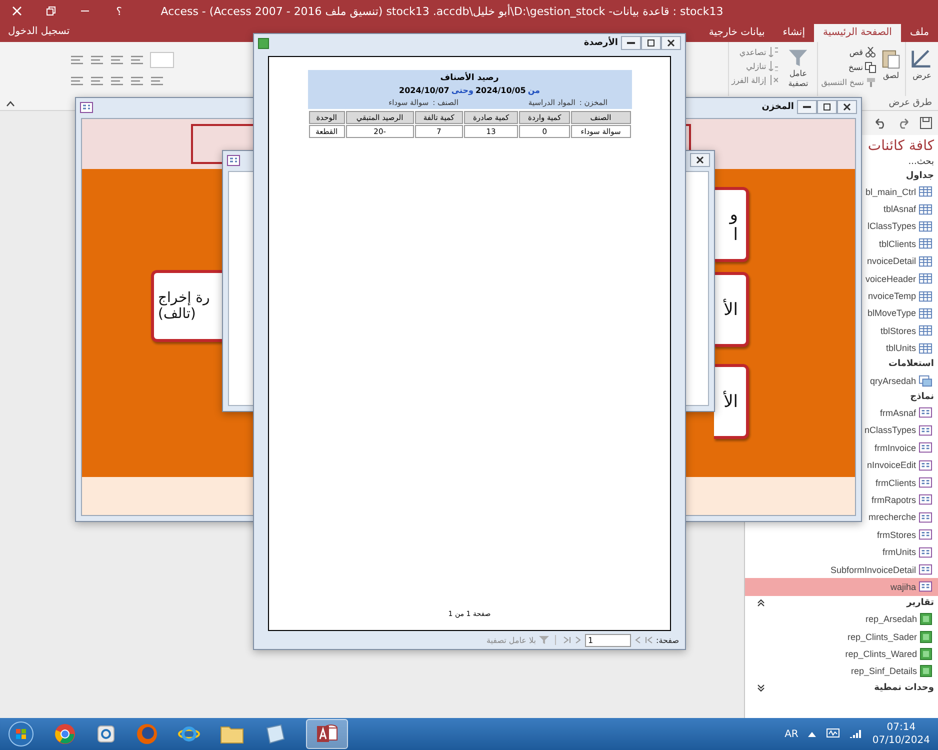 The width and height of the screenshot is (938, 750). I want to click on page-number-field: 1, so click(608, 640).